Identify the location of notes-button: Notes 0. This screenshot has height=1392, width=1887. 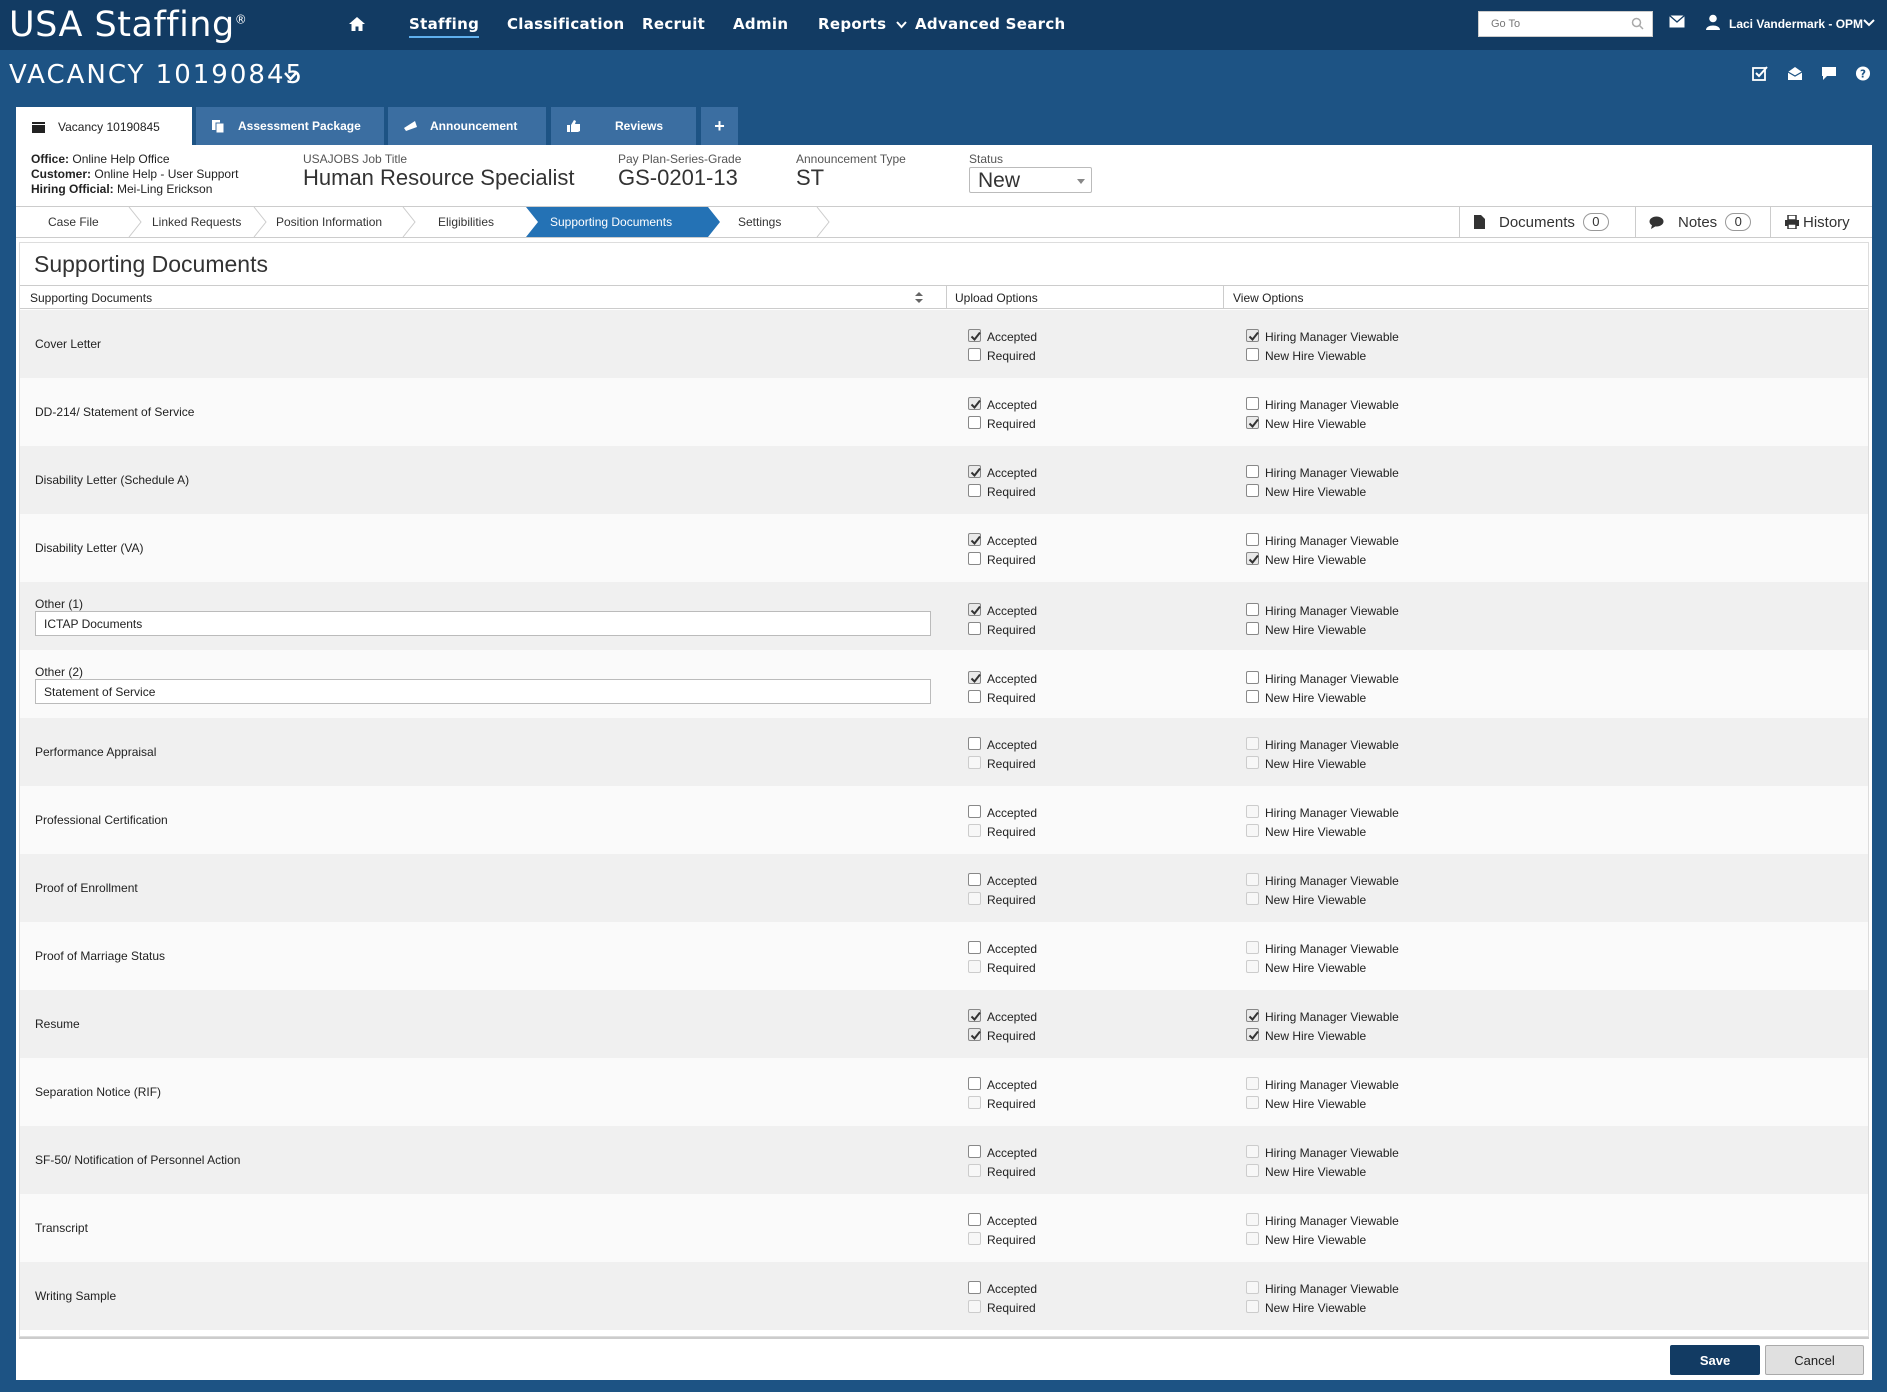
(1702, 222).